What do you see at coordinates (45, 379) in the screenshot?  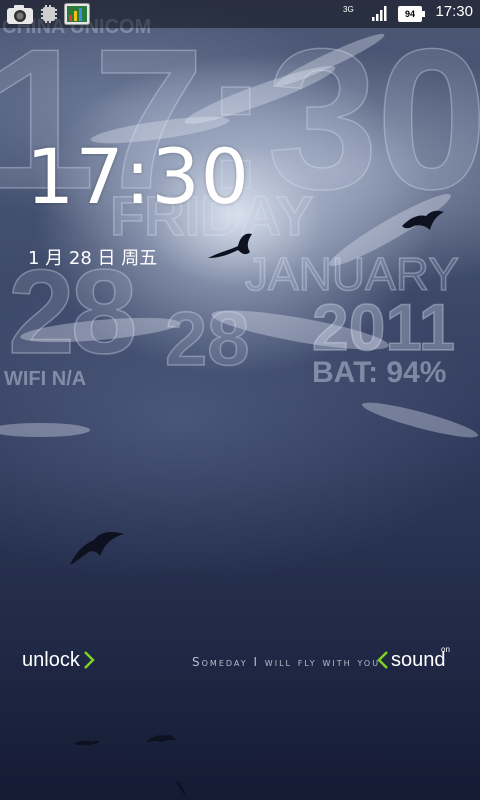 I see `bg-wifi-text: WIFI N/A` at bounding box center [45, 379].